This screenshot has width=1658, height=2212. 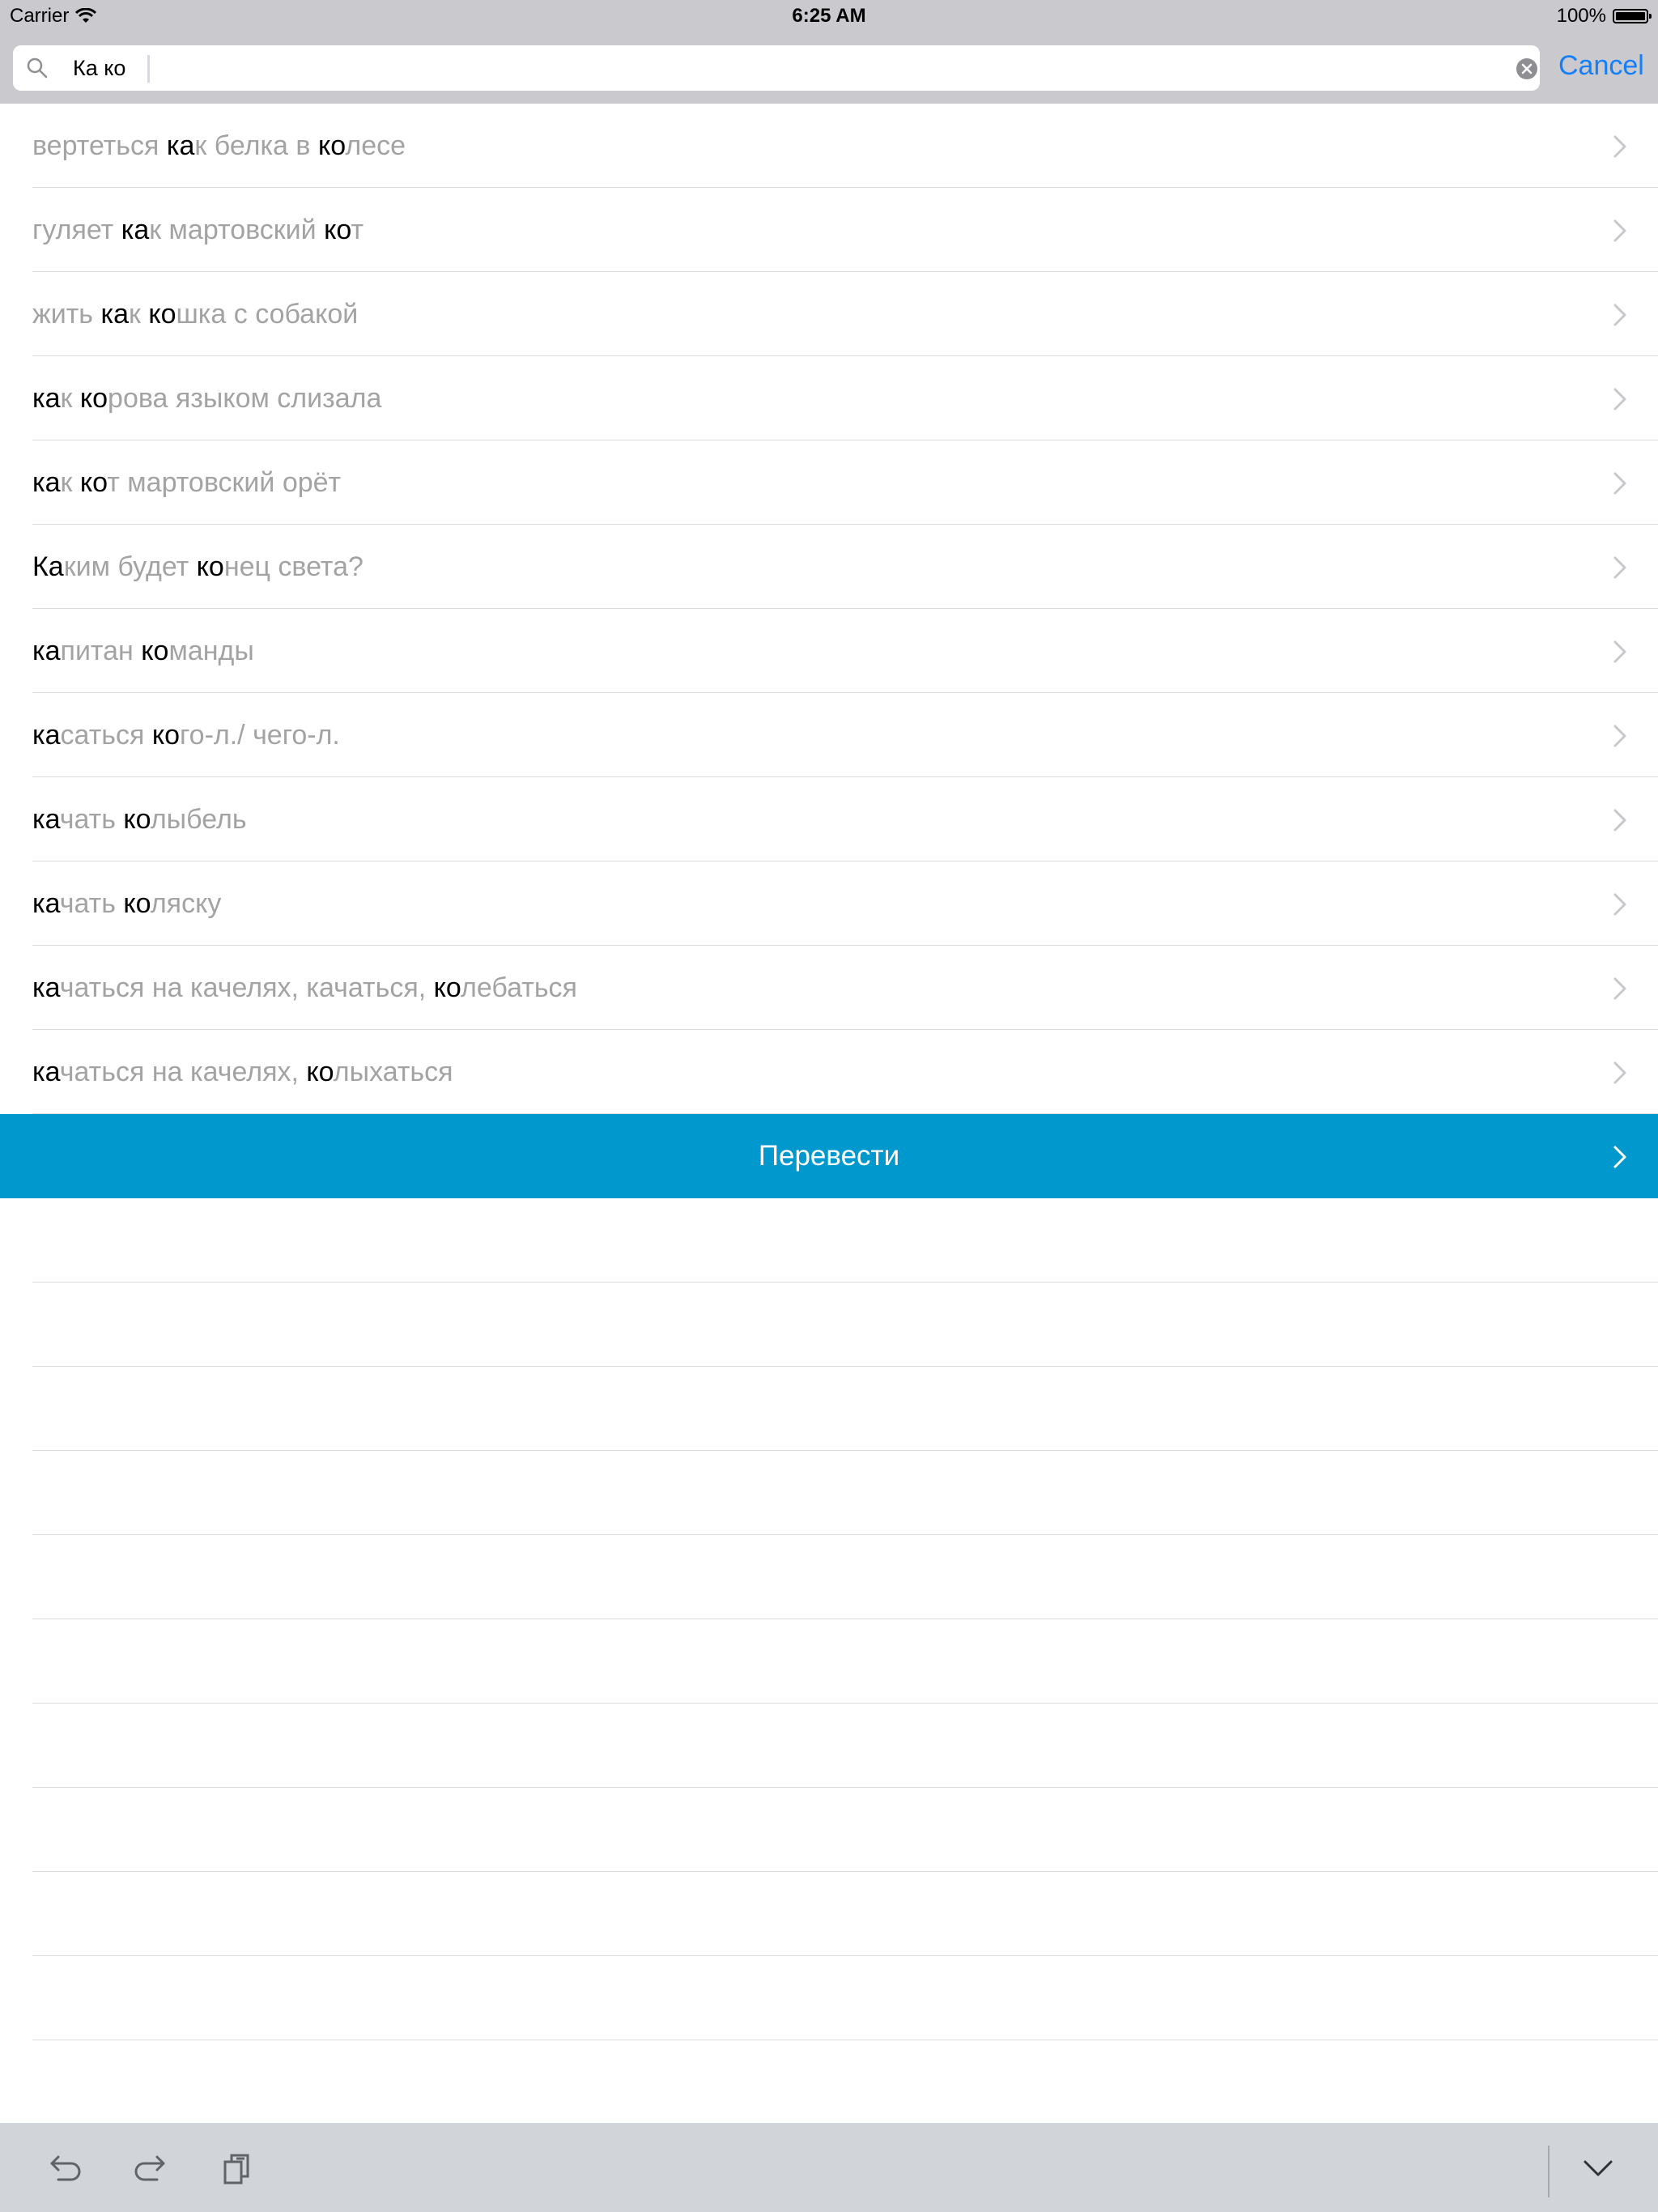 I want to click on result-label: как кот мартовский орёт, so click(x=186, y=483).